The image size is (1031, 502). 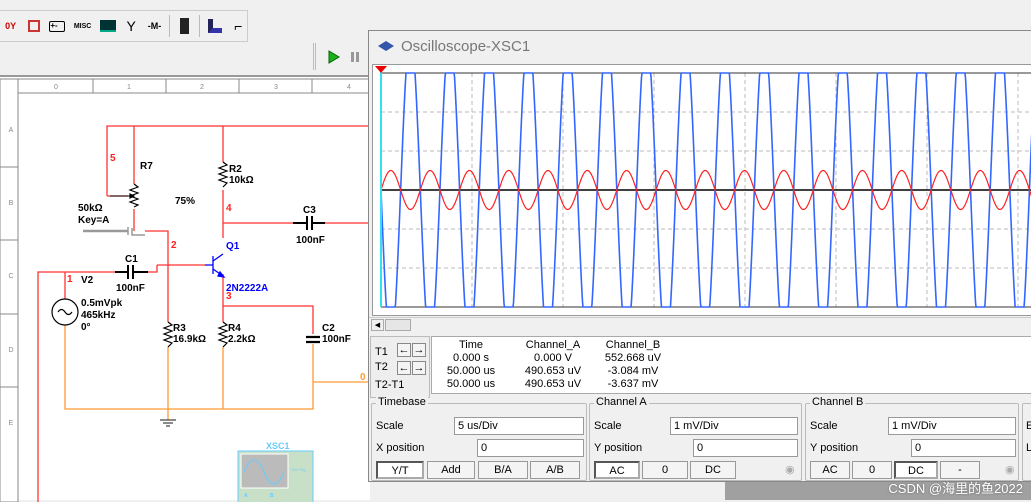 I want to click on b-over-a-button: B/A, so click(x=503, y=470).